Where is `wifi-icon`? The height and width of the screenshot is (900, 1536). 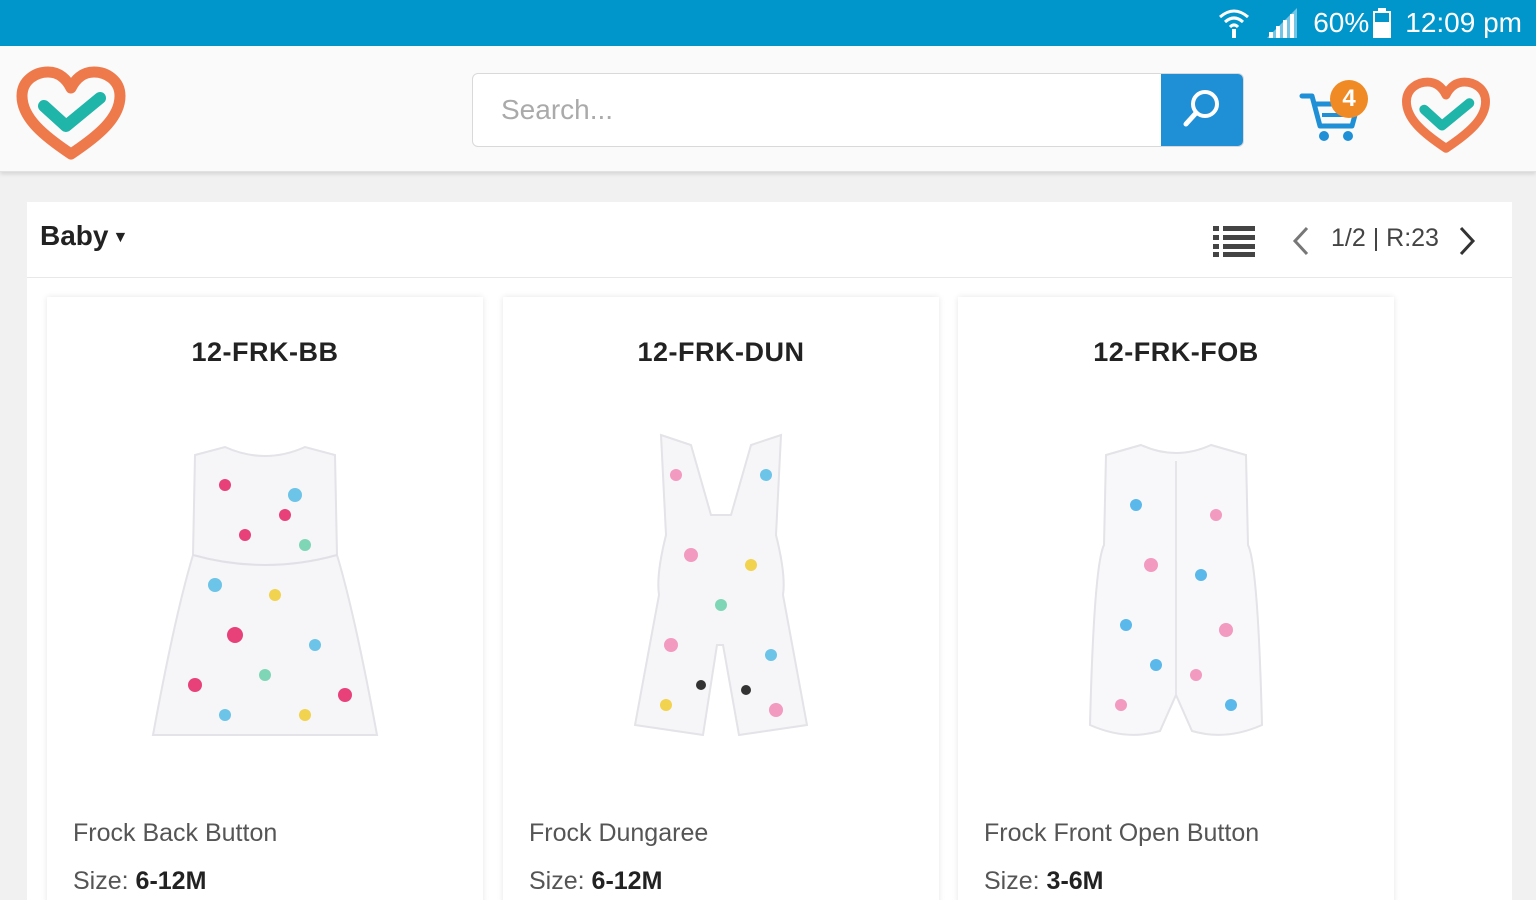
wifi-icon is located at coordinates (1234, 23).